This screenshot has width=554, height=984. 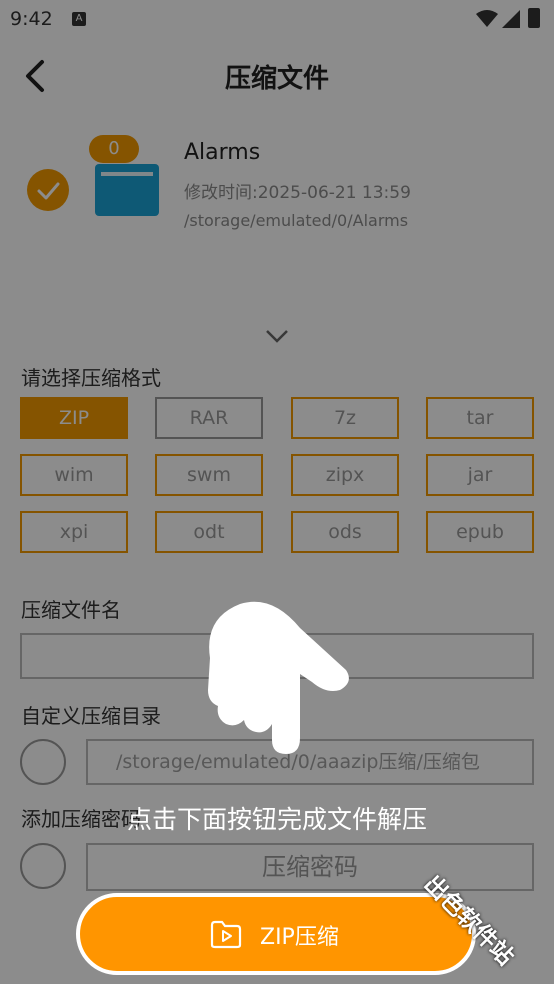 I want to click on custom-dir-radio, so click(x=43, y=762).